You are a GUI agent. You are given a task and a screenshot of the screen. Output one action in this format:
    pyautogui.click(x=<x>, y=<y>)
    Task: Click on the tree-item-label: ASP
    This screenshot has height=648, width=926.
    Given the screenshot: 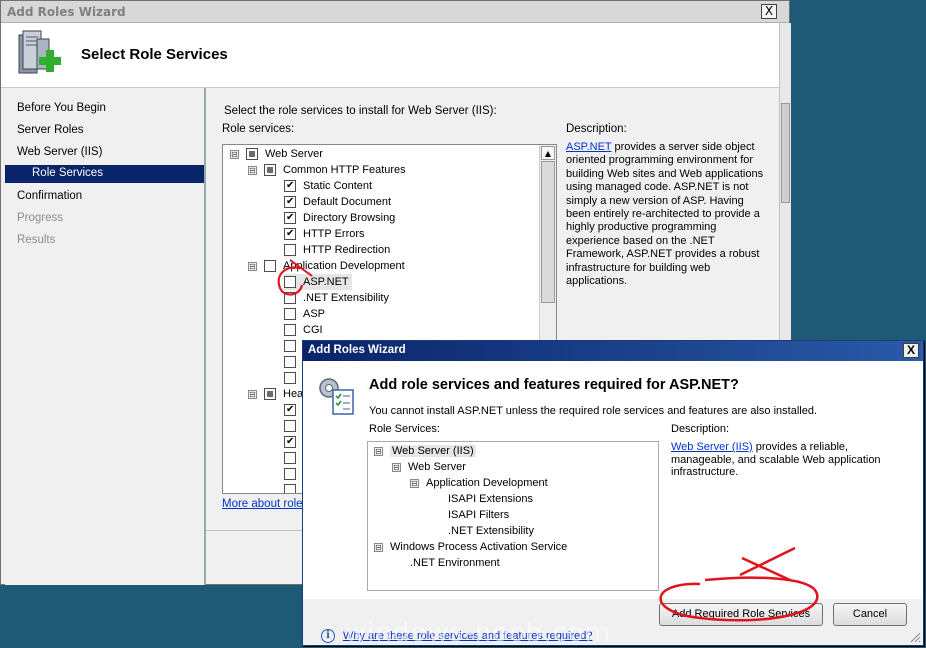 What is the action you would take?
    pyautogui.click(x=314, y=314)
    